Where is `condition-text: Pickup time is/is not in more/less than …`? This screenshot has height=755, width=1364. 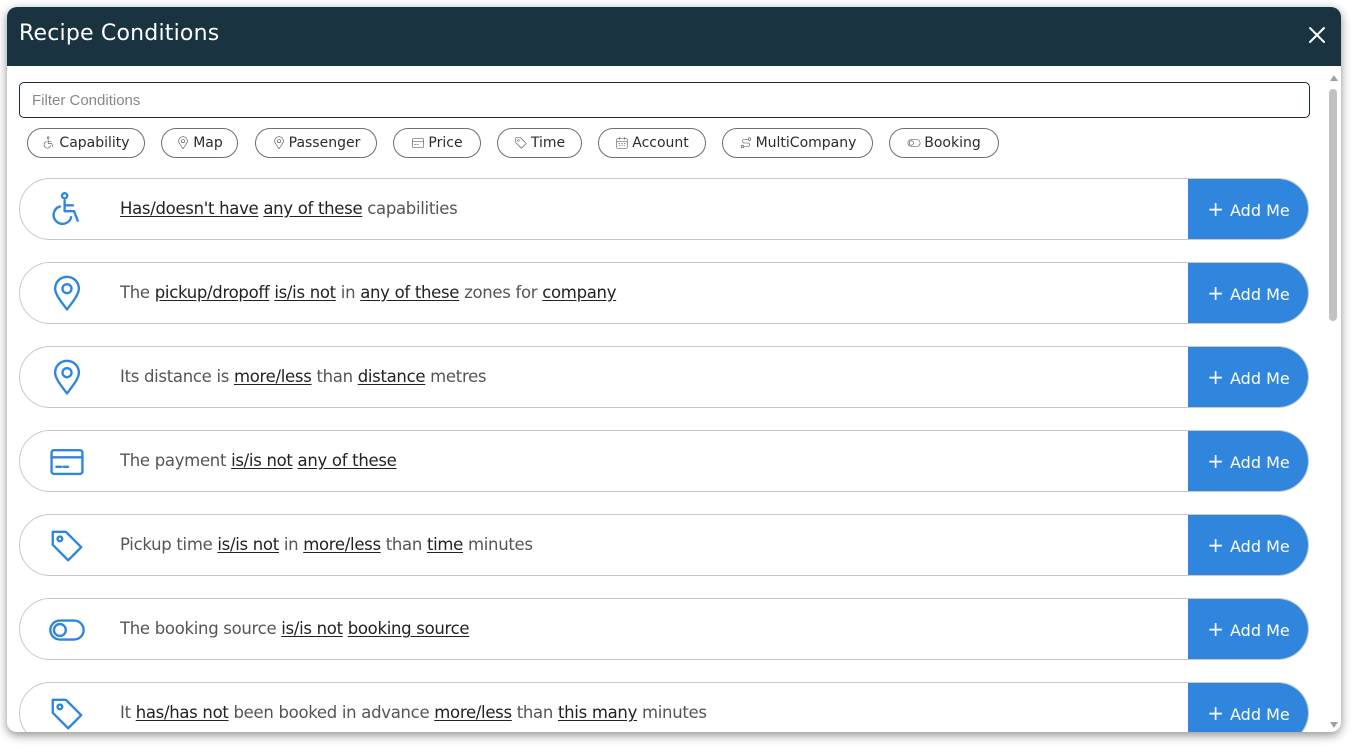
condition-text: Pickup time is/is not in more/less than … is located at coordinates (326, 544).